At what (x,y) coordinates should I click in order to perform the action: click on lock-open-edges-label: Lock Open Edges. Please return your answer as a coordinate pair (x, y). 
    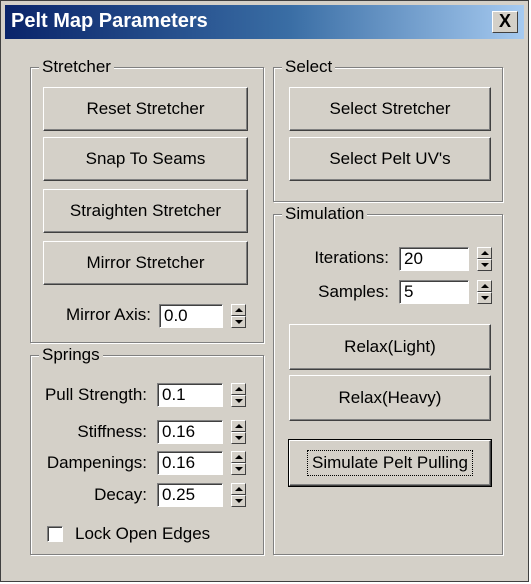
    Looking at the image, I should click on (142, 534).